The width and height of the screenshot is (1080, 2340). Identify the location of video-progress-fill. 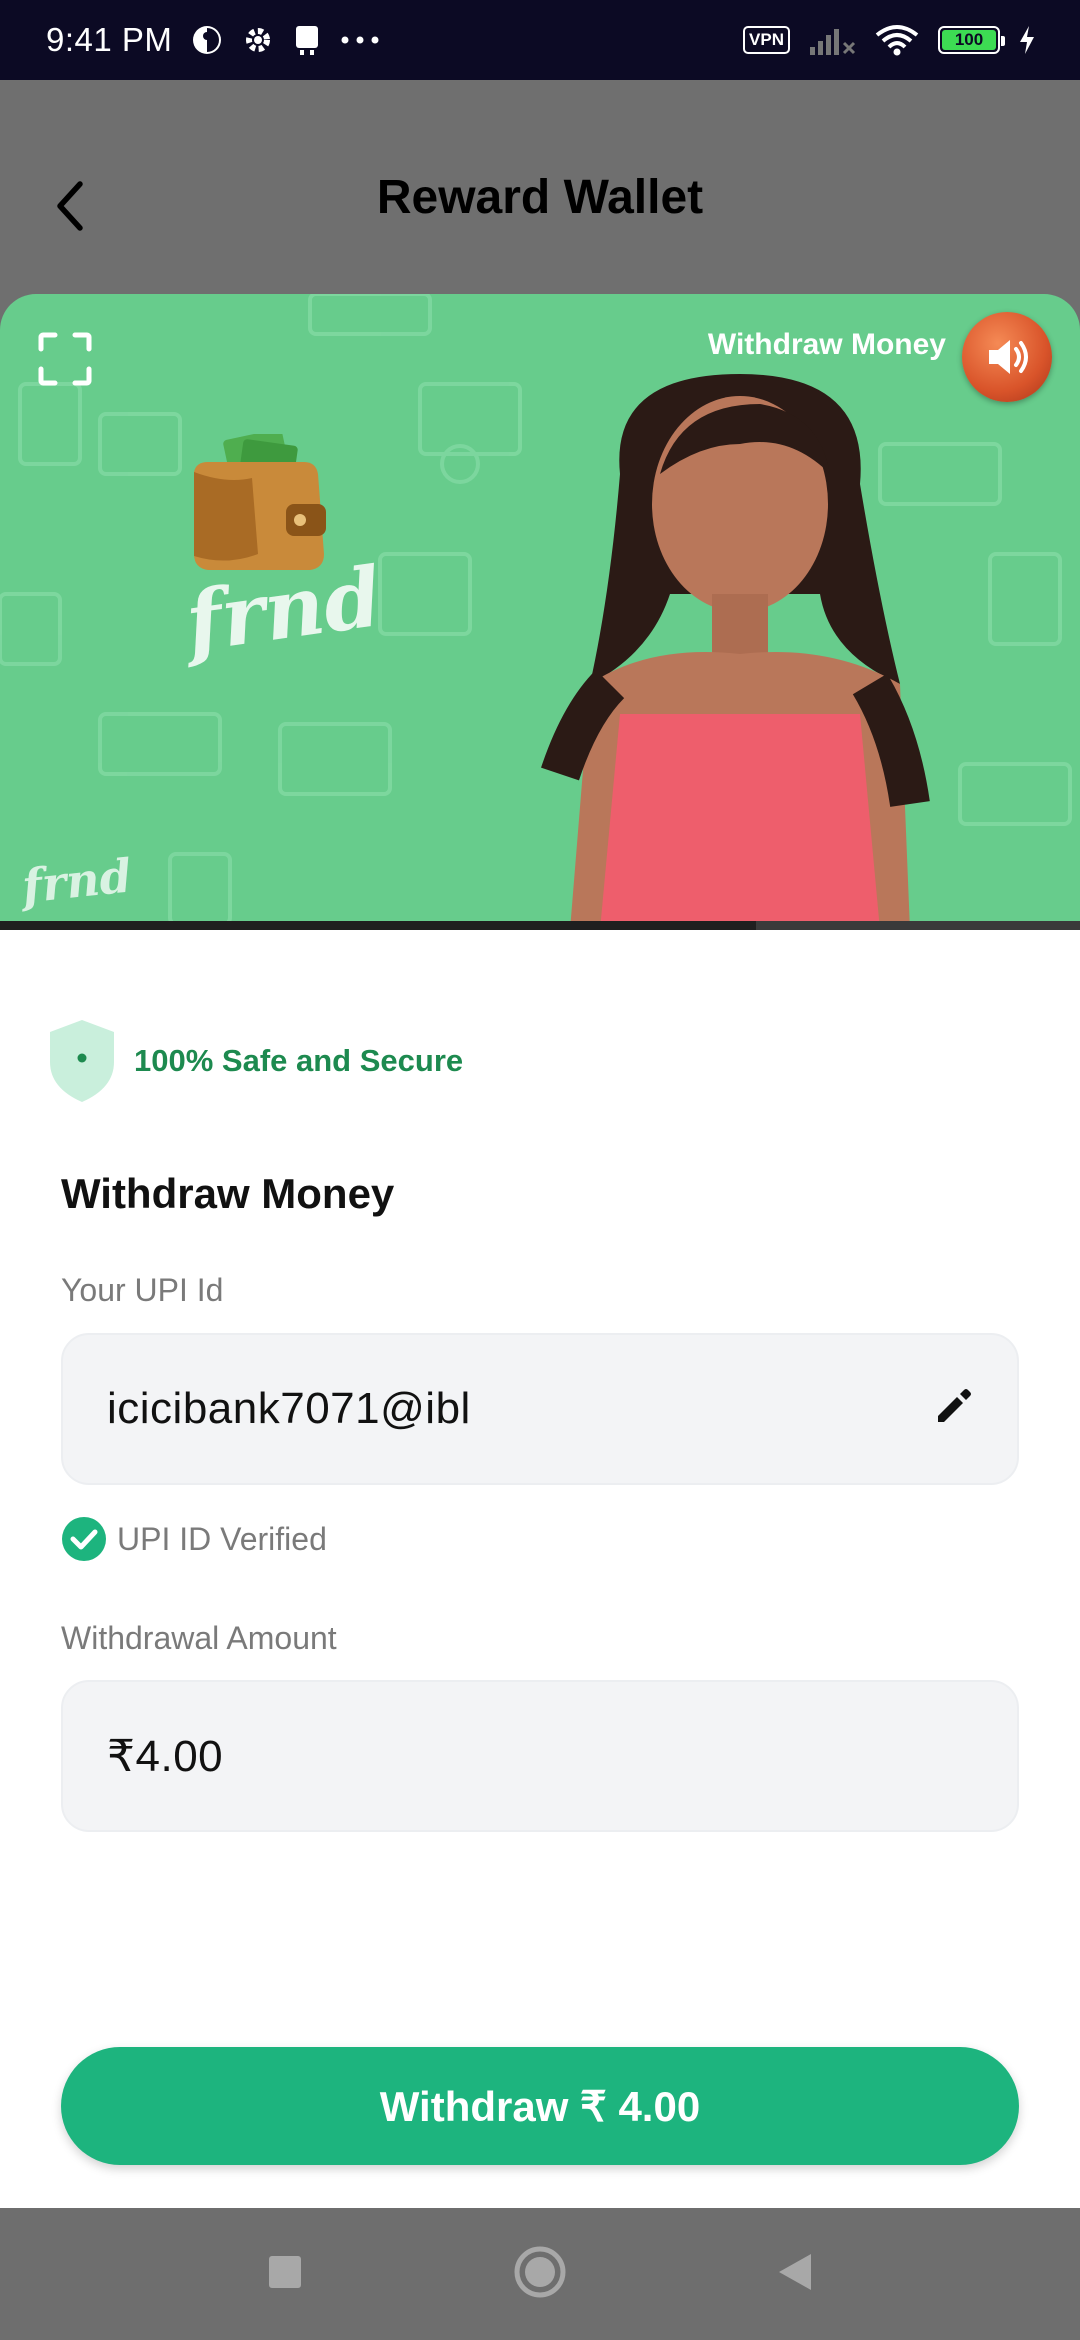
(378, 925).